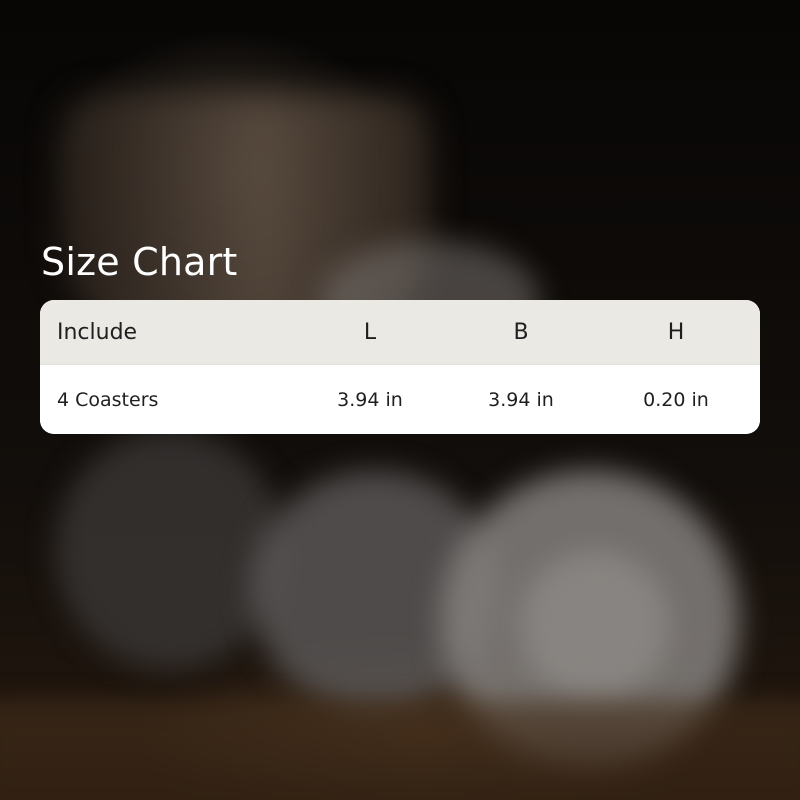 The width and height of the screenshot is (800, 800). I want to click on page-title: Size Chart, so click(139, 262).